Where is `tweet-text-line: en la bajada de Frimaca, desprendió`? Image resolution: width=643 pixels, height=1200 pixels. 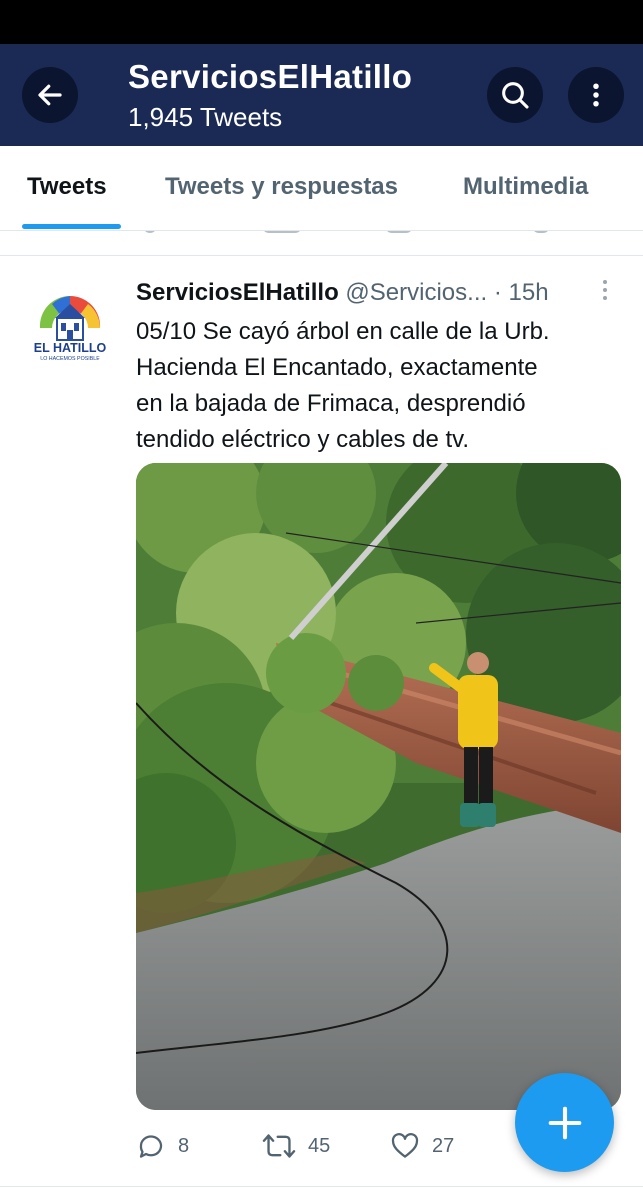 tweet-text-line: en la bajada de Frimaca, desprendió is located at coordinates (331, 403).